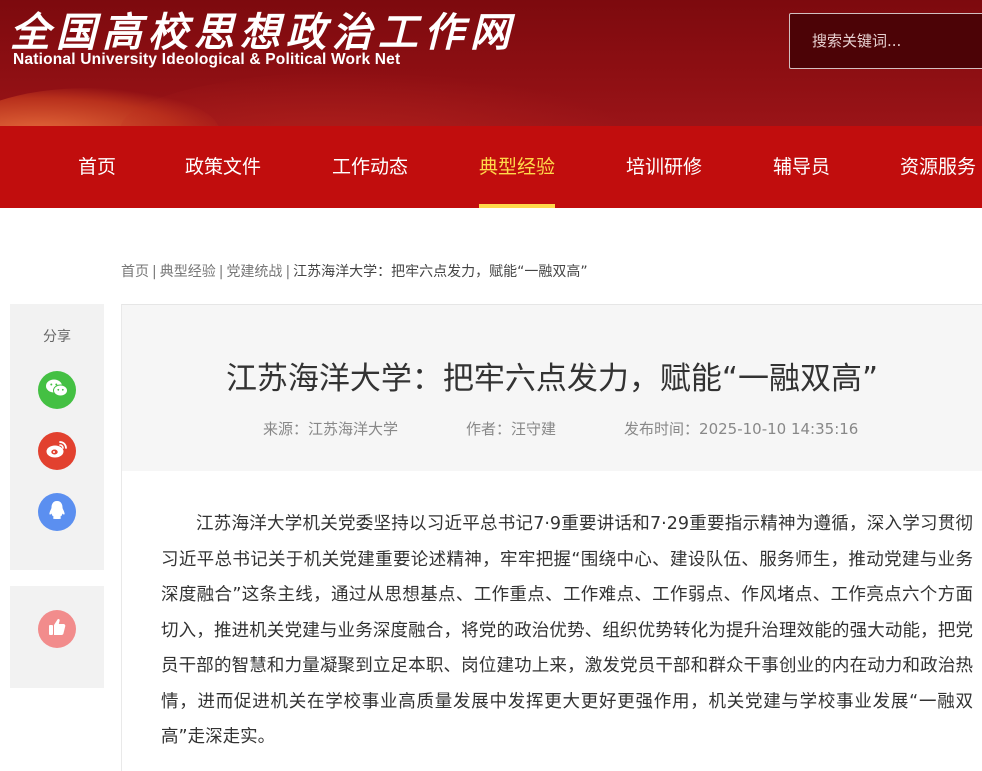  What do you see at coordinates (511, 429) in the screenshot?
I see `article-author: 作者：汪守建` at bounding box center [511, 429].